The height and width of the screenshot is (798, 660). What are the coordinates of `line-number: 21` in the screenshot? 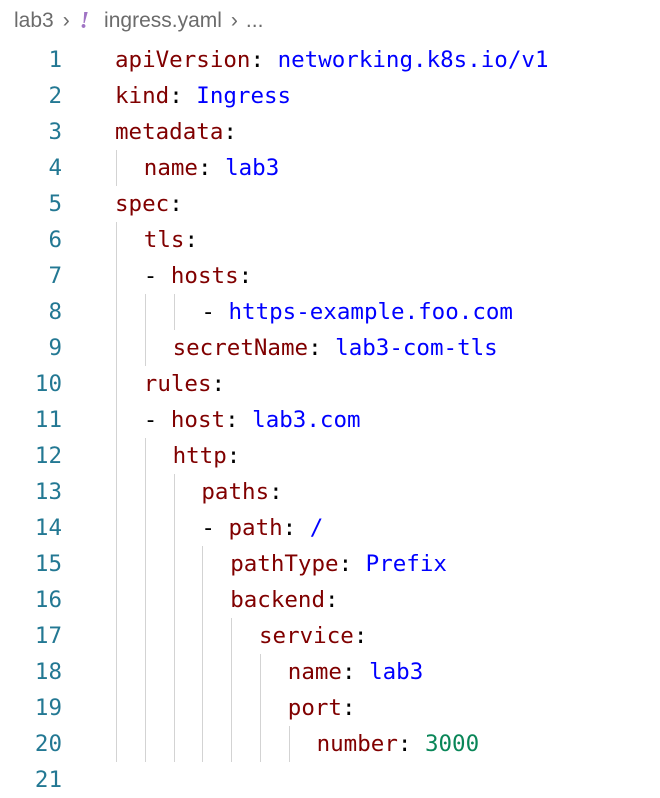 It's located at (48, 780).